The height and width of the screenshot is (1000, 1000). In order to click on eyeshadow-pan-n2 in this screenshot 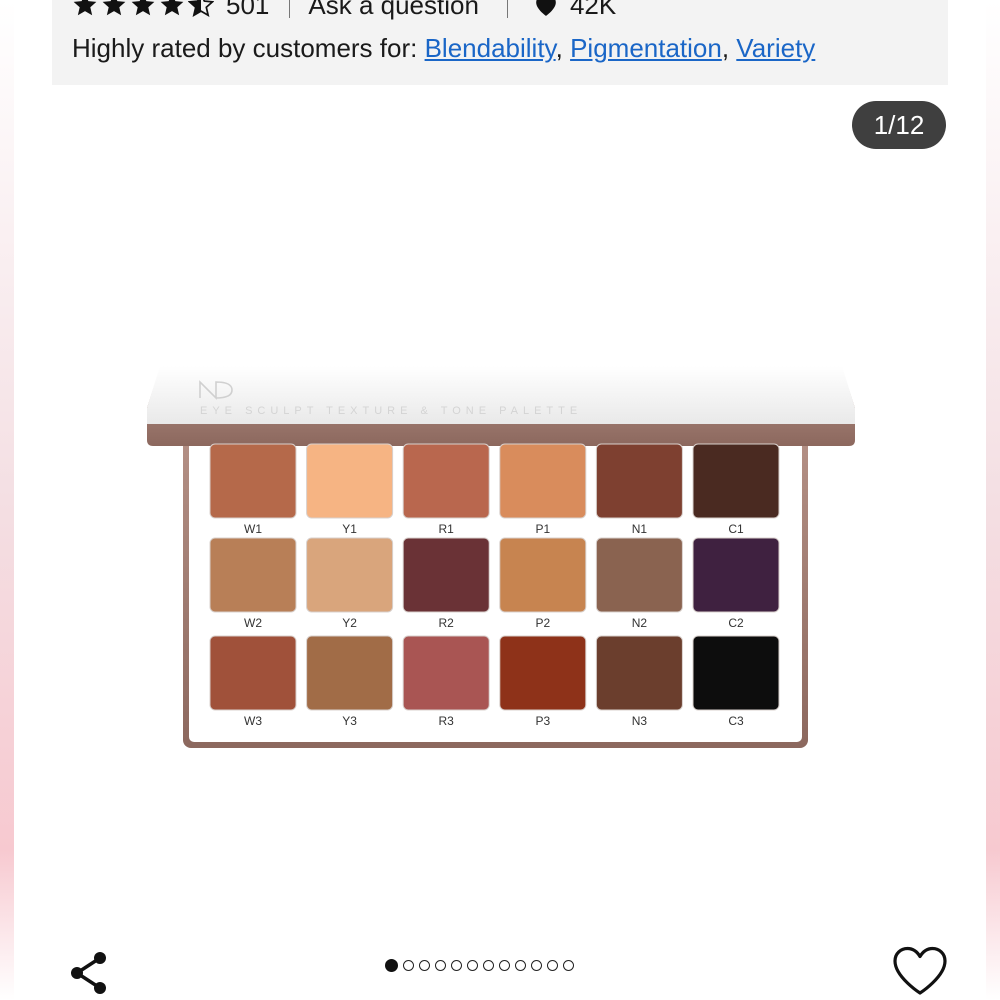, I will do `click(639, 575)`.